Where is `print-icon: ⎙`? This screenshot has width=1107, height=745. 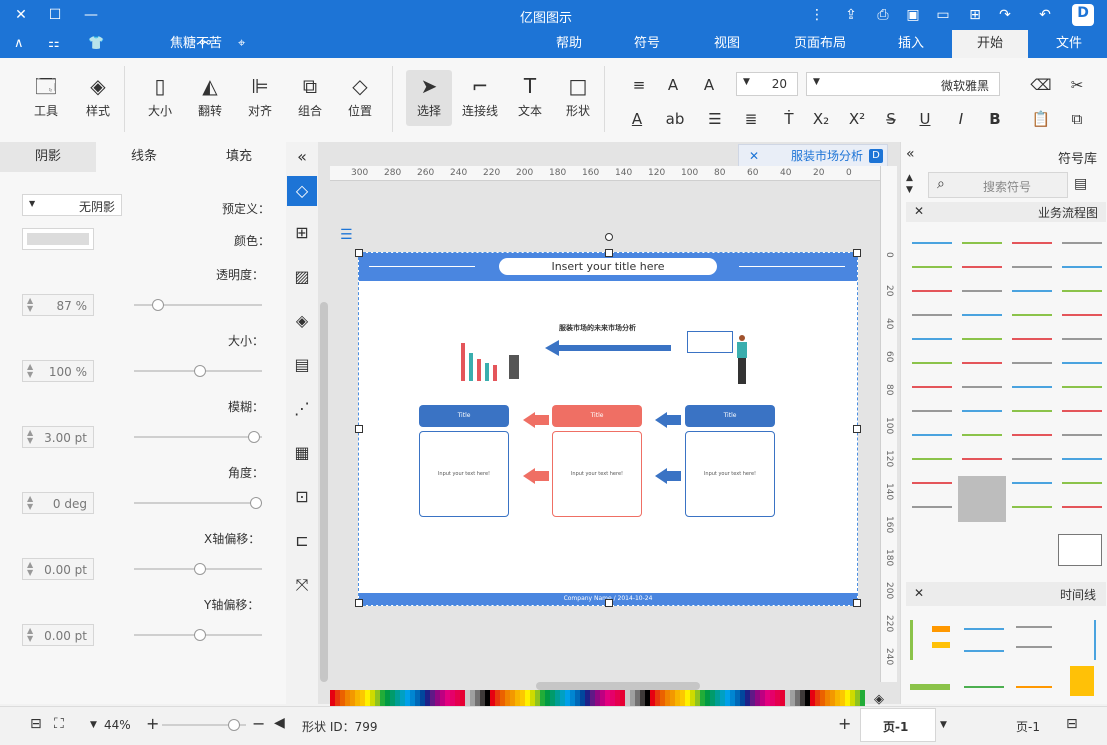 print-icon: ⎙ is located at coordinates (883, 15).